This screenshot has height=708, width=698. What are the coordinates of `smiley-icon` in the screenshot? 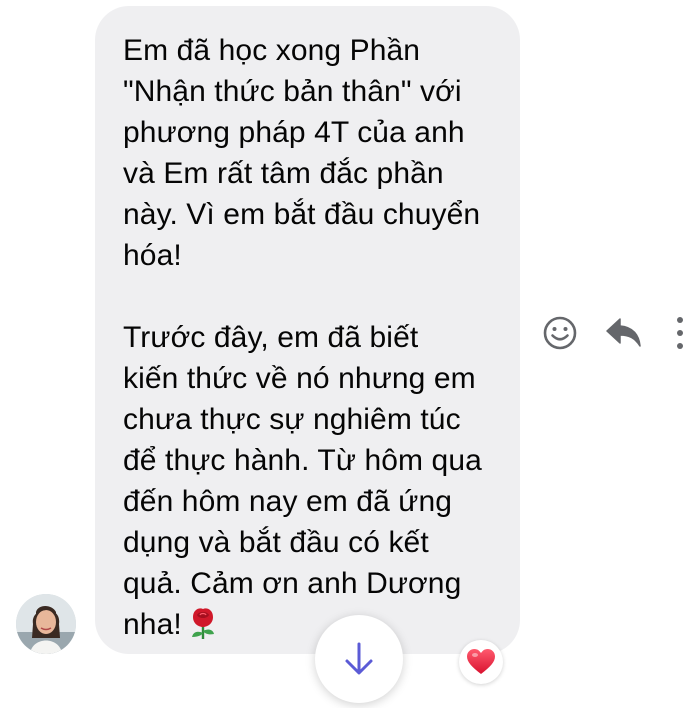 It's located at (560, 335).